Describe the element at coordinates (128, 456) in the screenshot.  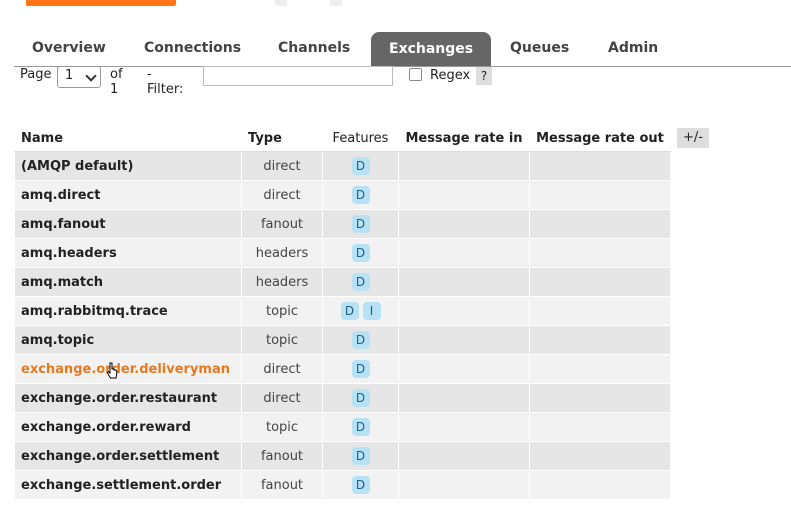
I see `exchange-name-link: exchange.order.settlement` at that location.